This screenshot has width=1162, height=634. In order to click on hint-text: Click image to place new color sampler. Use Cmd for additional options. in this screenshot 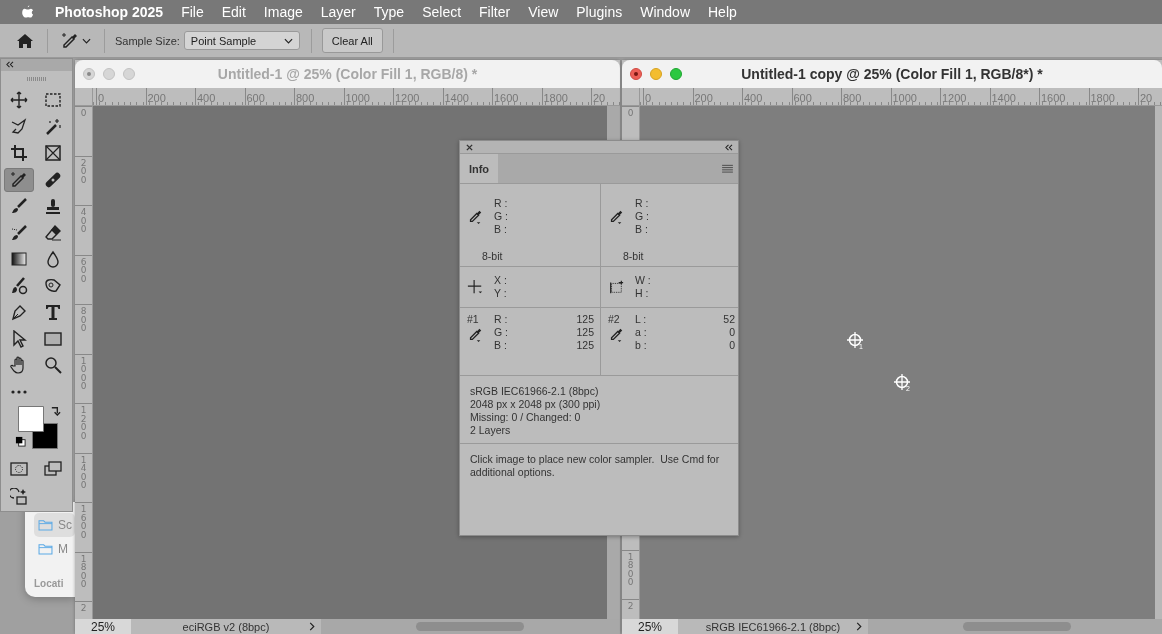, I will do `click(595, 466)`.